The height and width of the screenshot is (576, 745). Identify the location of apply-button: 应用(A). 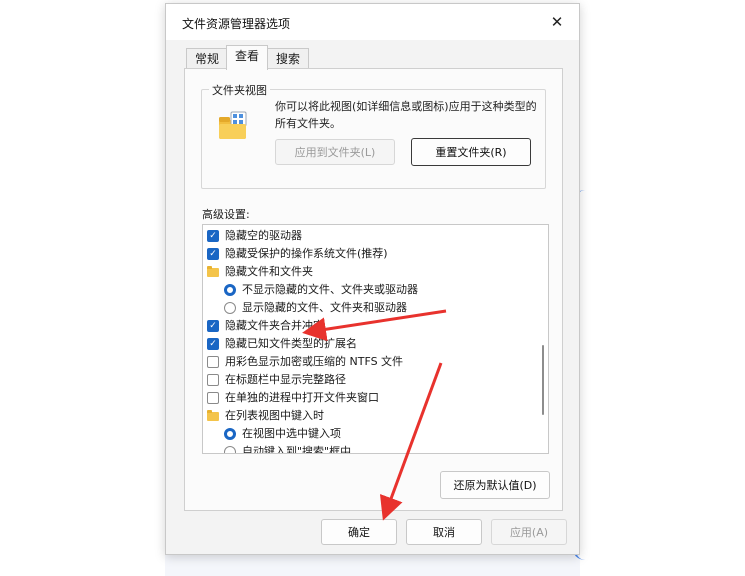
(529, 532).